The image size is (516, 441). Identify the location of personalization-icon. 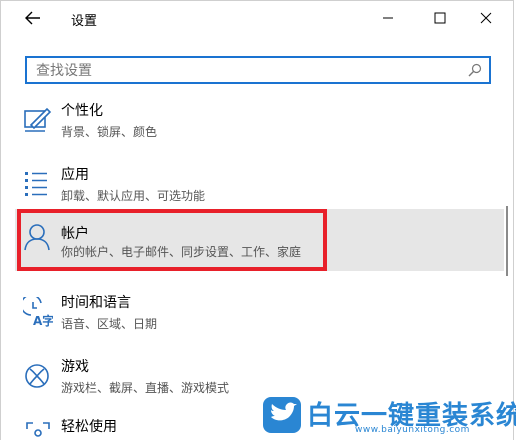
(38, 119).